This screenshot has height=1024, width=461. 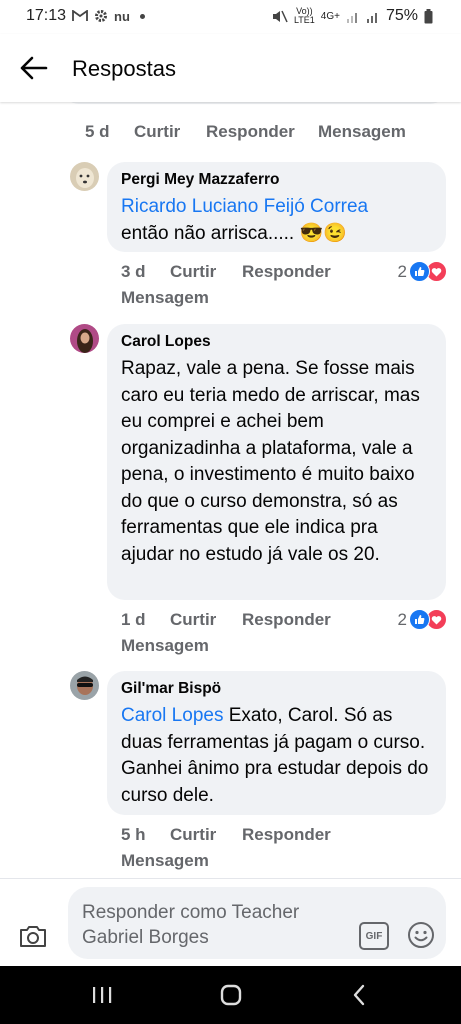 What do you see at coordinates (102, 995) in the screenshot?
I see `recent-apps-icon` at bounding box center [102, 995].